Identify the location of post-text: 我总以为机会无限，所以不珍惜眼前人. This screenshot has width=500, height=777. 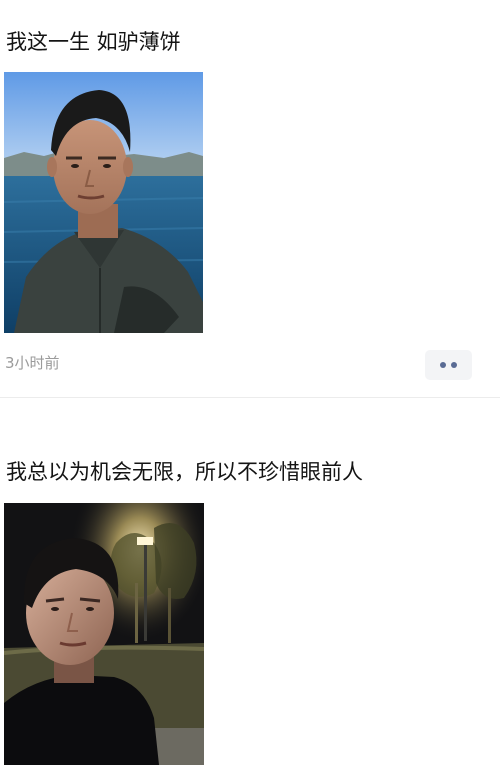
(184, 472).